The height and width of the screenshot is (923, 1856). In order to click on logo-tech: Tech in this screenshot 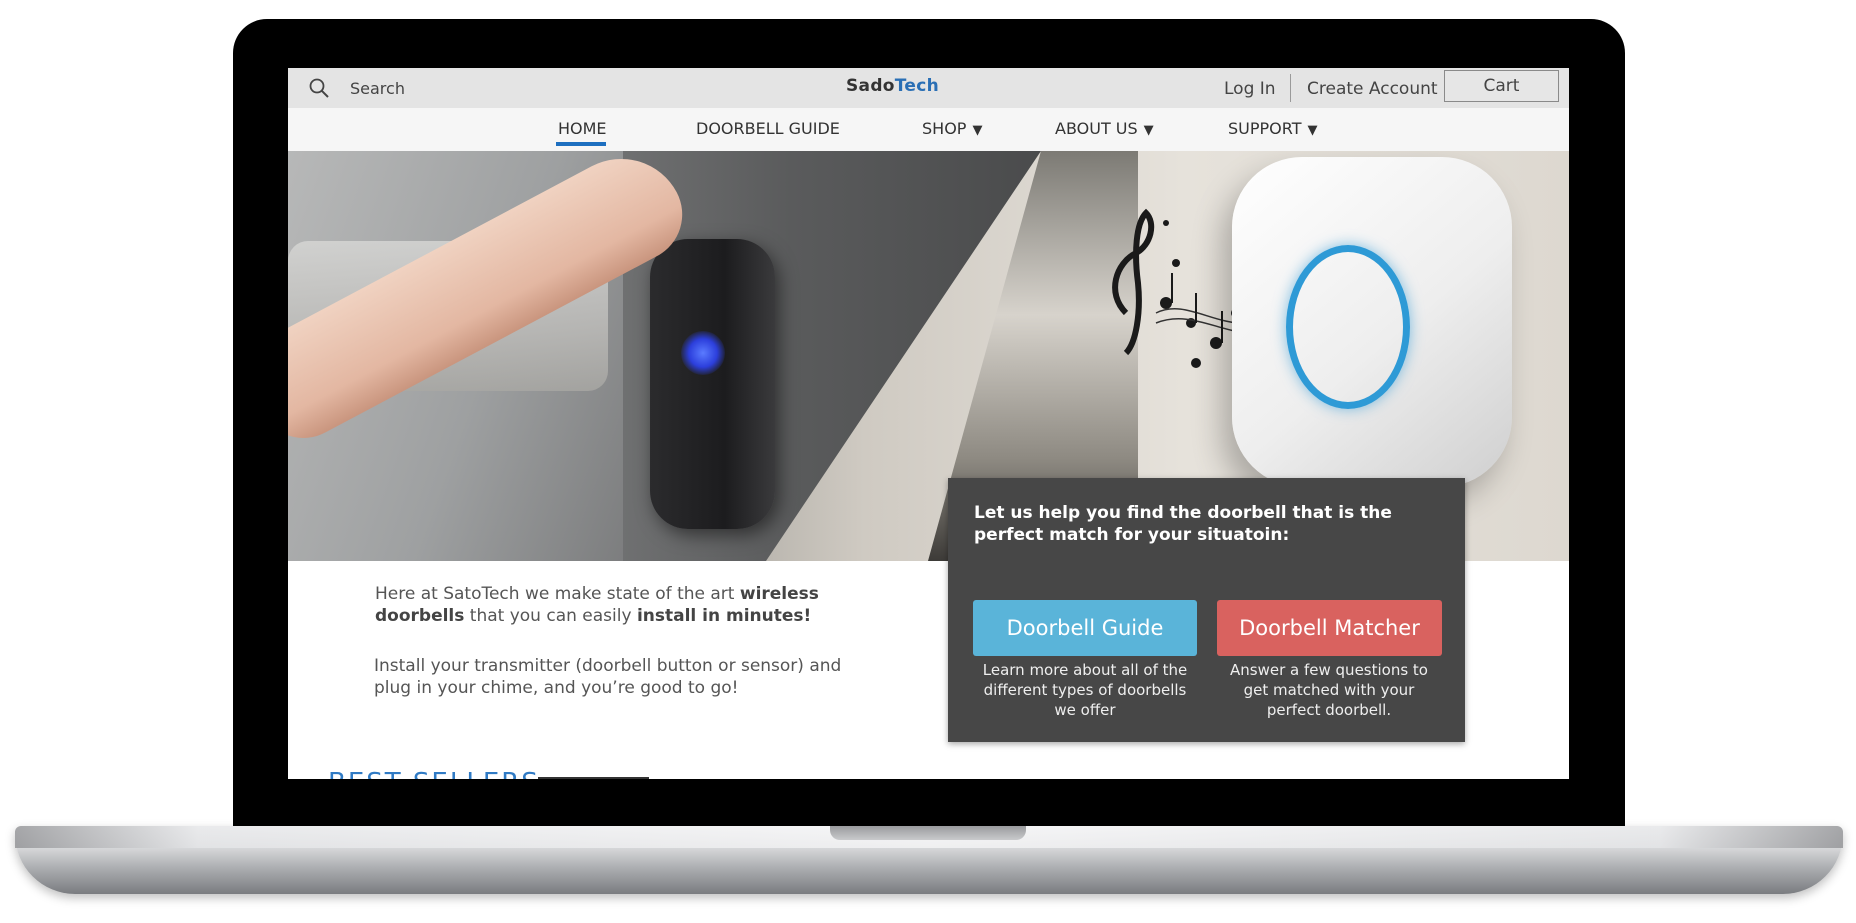, I will do `click(917, 86)`.